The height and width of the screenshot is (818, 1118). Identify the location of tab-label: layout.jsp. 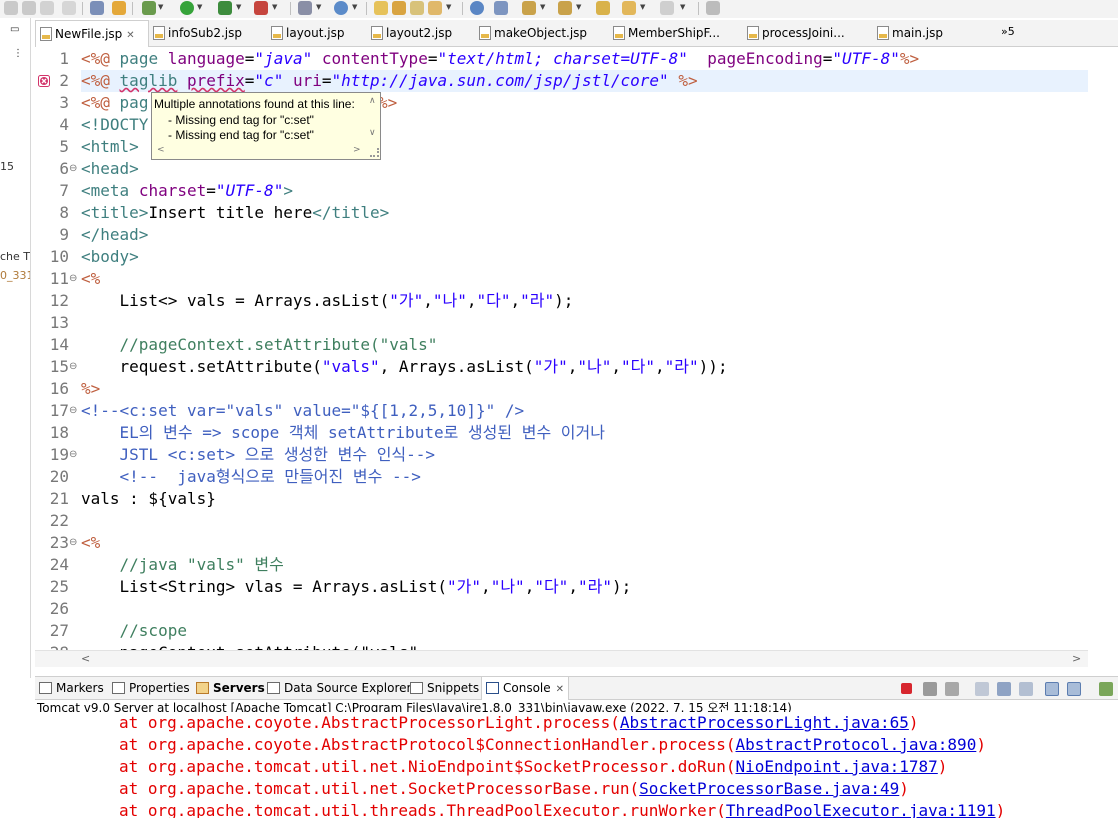
(315, 33).